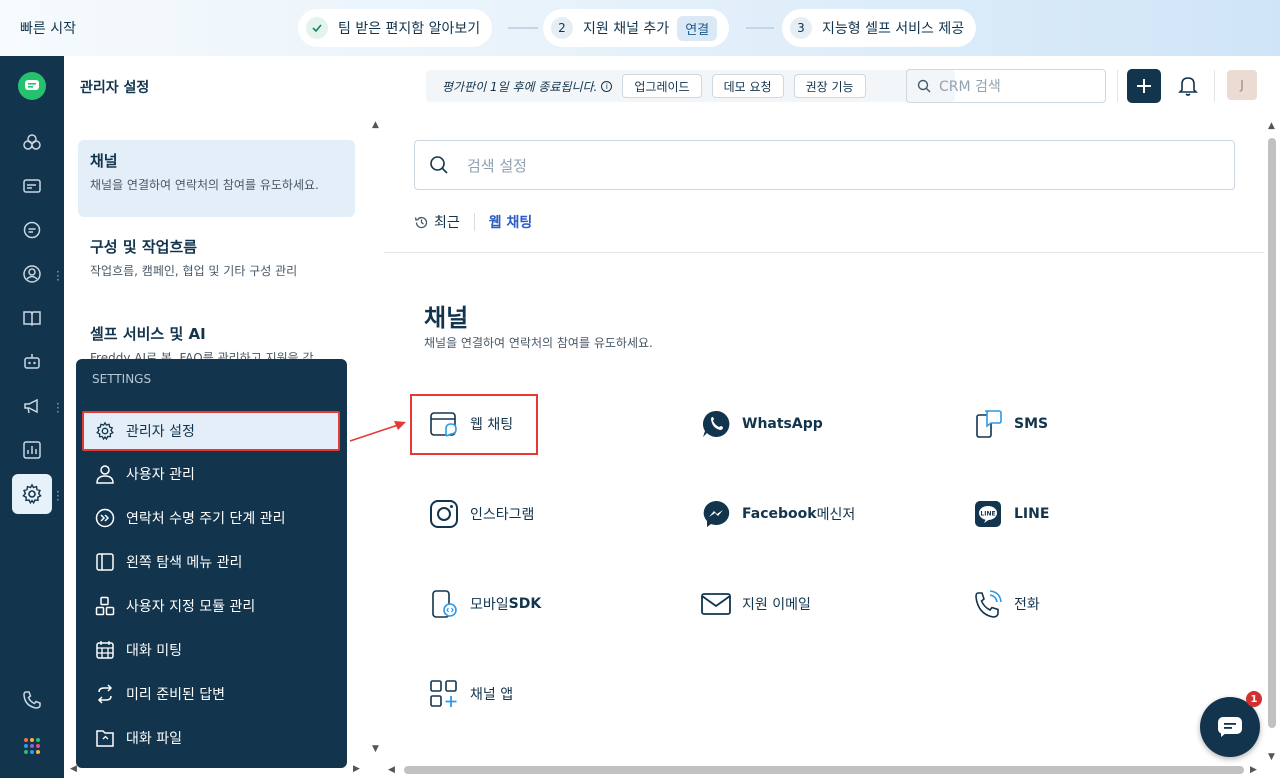 The height and width of the screenshot is (778, 1280). Describe the element at coordinates (206, 519) in the screenshot. I see `menu-item-label: 연락처 수명 주기 단계 관리` at that location.